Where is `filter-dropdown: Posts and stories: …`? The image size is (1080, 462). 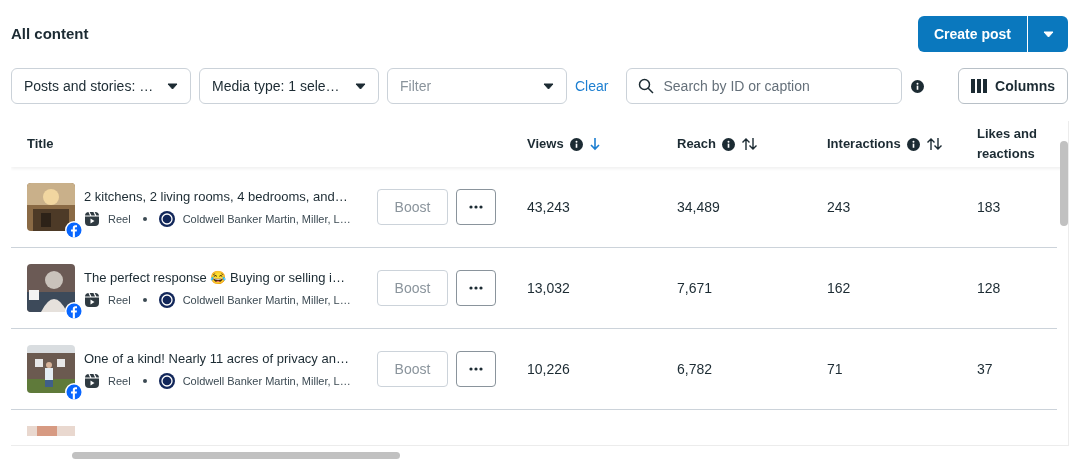
filter-dropdown: Posts and stories: … is located at coordinates (101, 86).